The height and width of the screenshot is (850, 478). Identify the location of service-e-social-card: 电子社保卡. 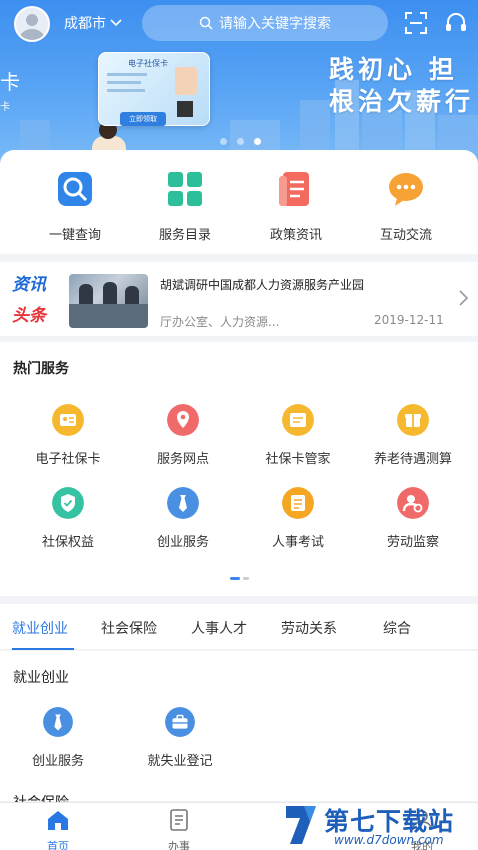
(68, 435).